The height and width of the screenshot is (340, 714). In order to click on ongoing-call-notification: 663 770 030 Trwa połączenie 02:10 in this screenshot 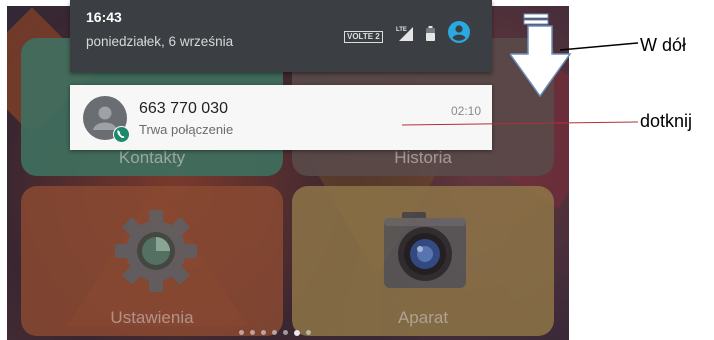, I will do `click(281, 117)`.